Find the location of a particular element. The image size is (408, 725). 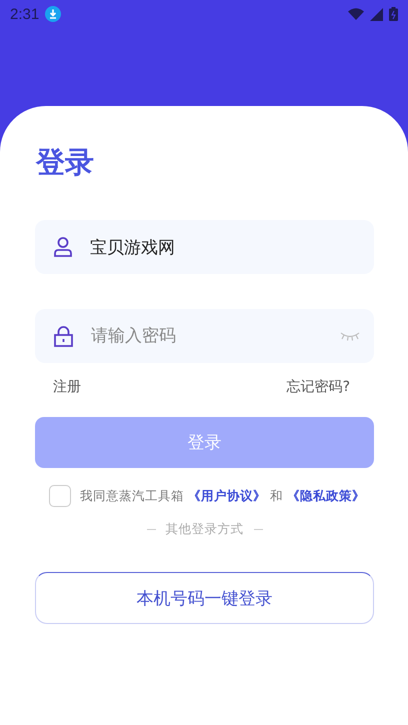

agreement-checkbox is located at coordinates (60, 496).